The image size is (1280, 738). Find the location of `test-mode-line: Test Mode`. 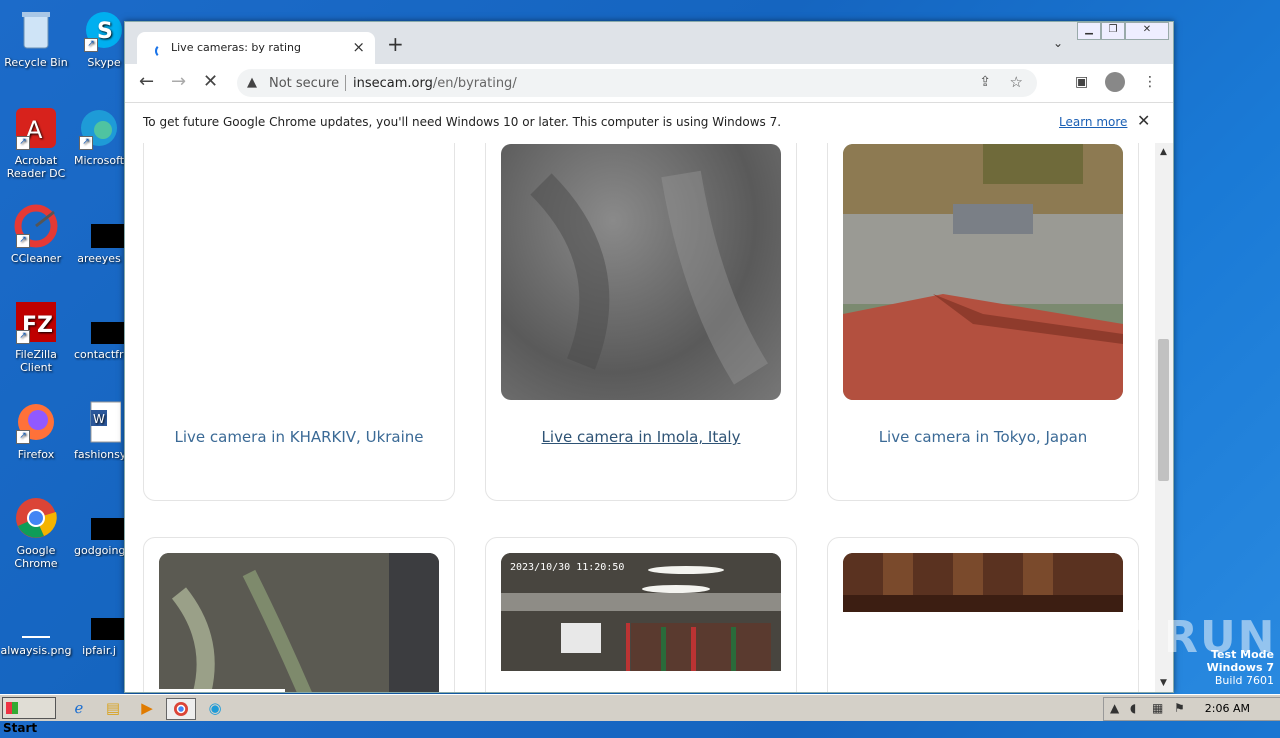

test-mode-line: Test Mode is located at coordinates (1242, 654).